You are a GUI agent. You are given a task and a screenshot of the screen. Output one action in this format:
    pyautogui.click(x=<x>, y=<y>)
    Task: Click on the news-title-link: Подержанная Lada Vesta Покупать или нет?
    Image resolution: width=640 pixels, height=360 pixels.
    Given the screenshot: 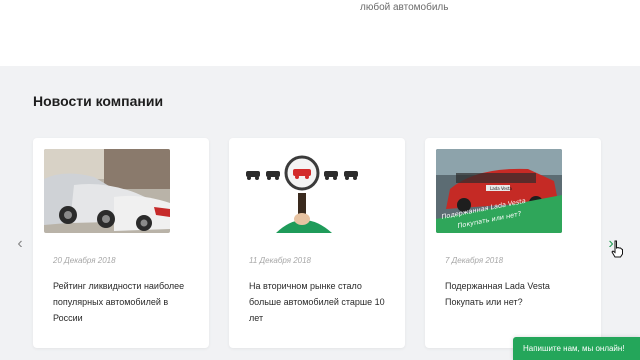 What is the action you would take?
    pyautogui.click(x=515, y=294)
    